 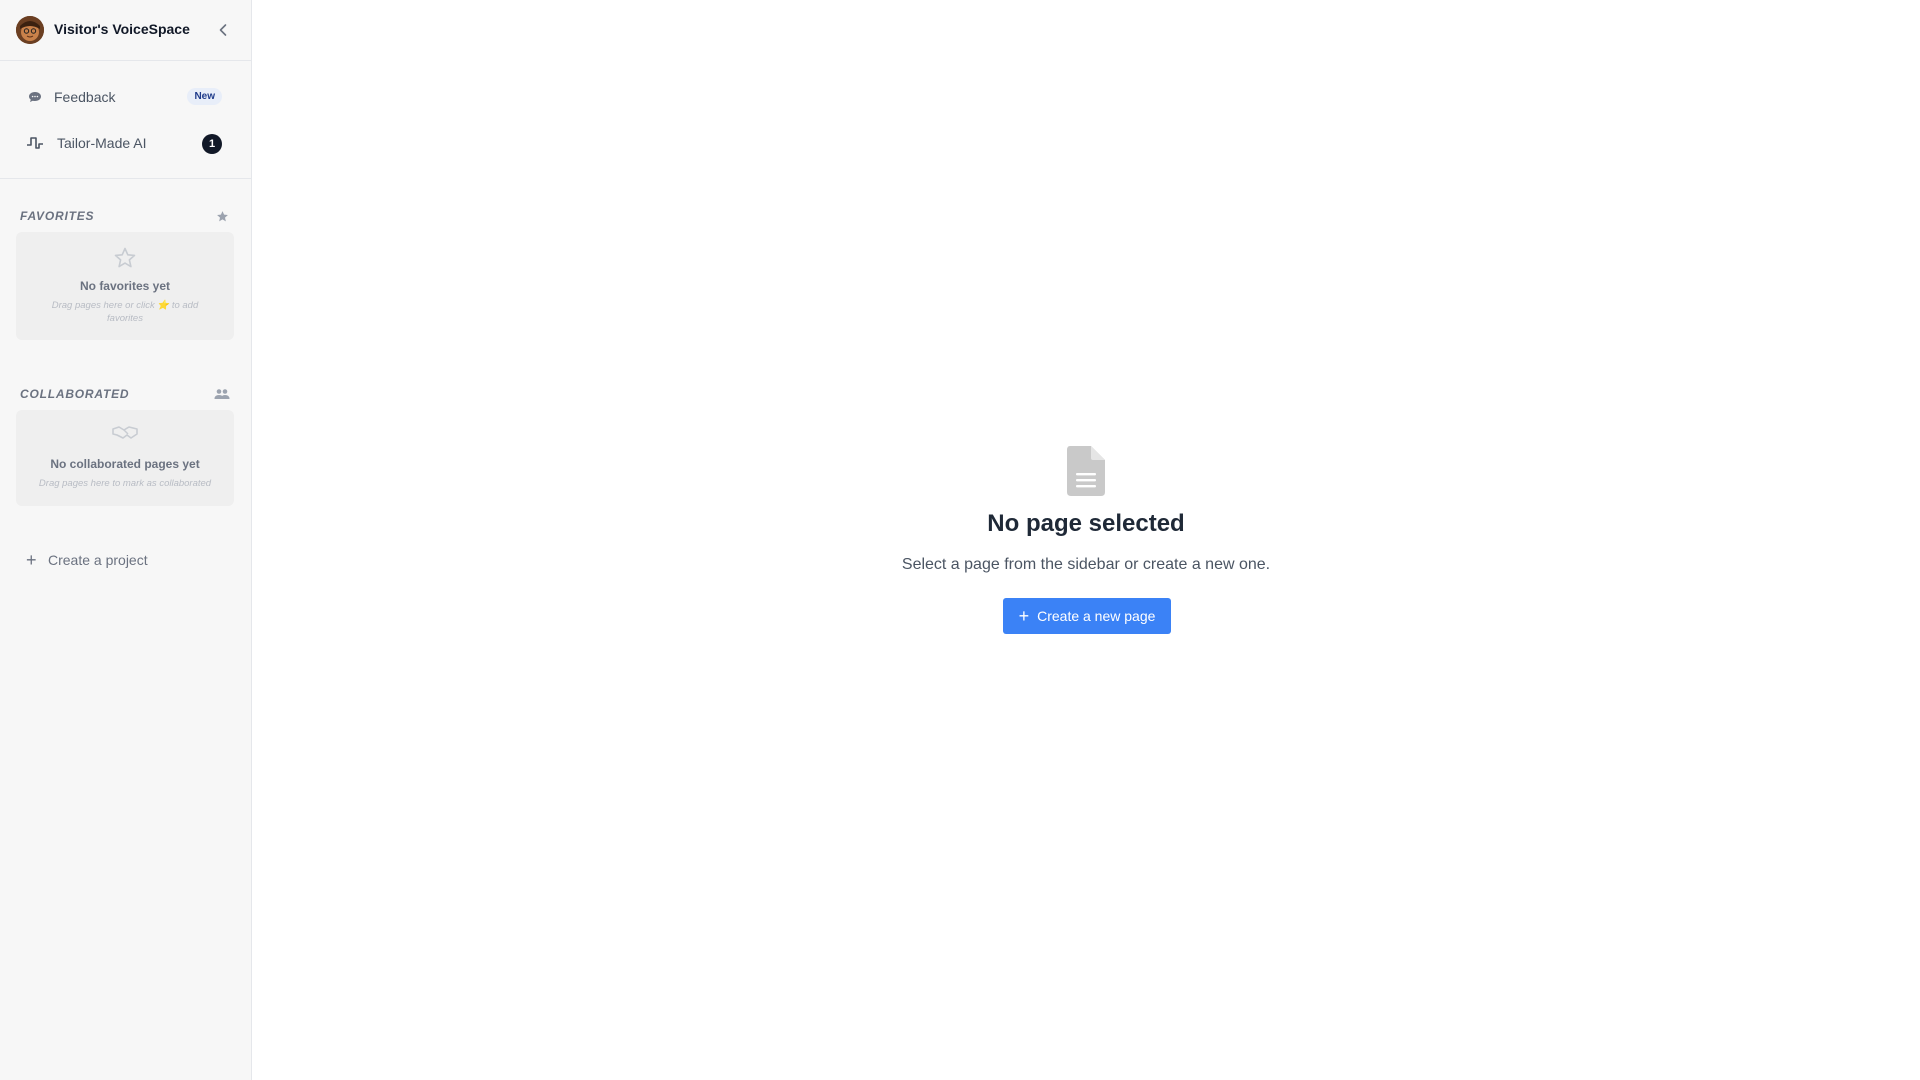 I want to click on sidebar-item-label: Tailor-Made AI, so click(x=102, y=143).